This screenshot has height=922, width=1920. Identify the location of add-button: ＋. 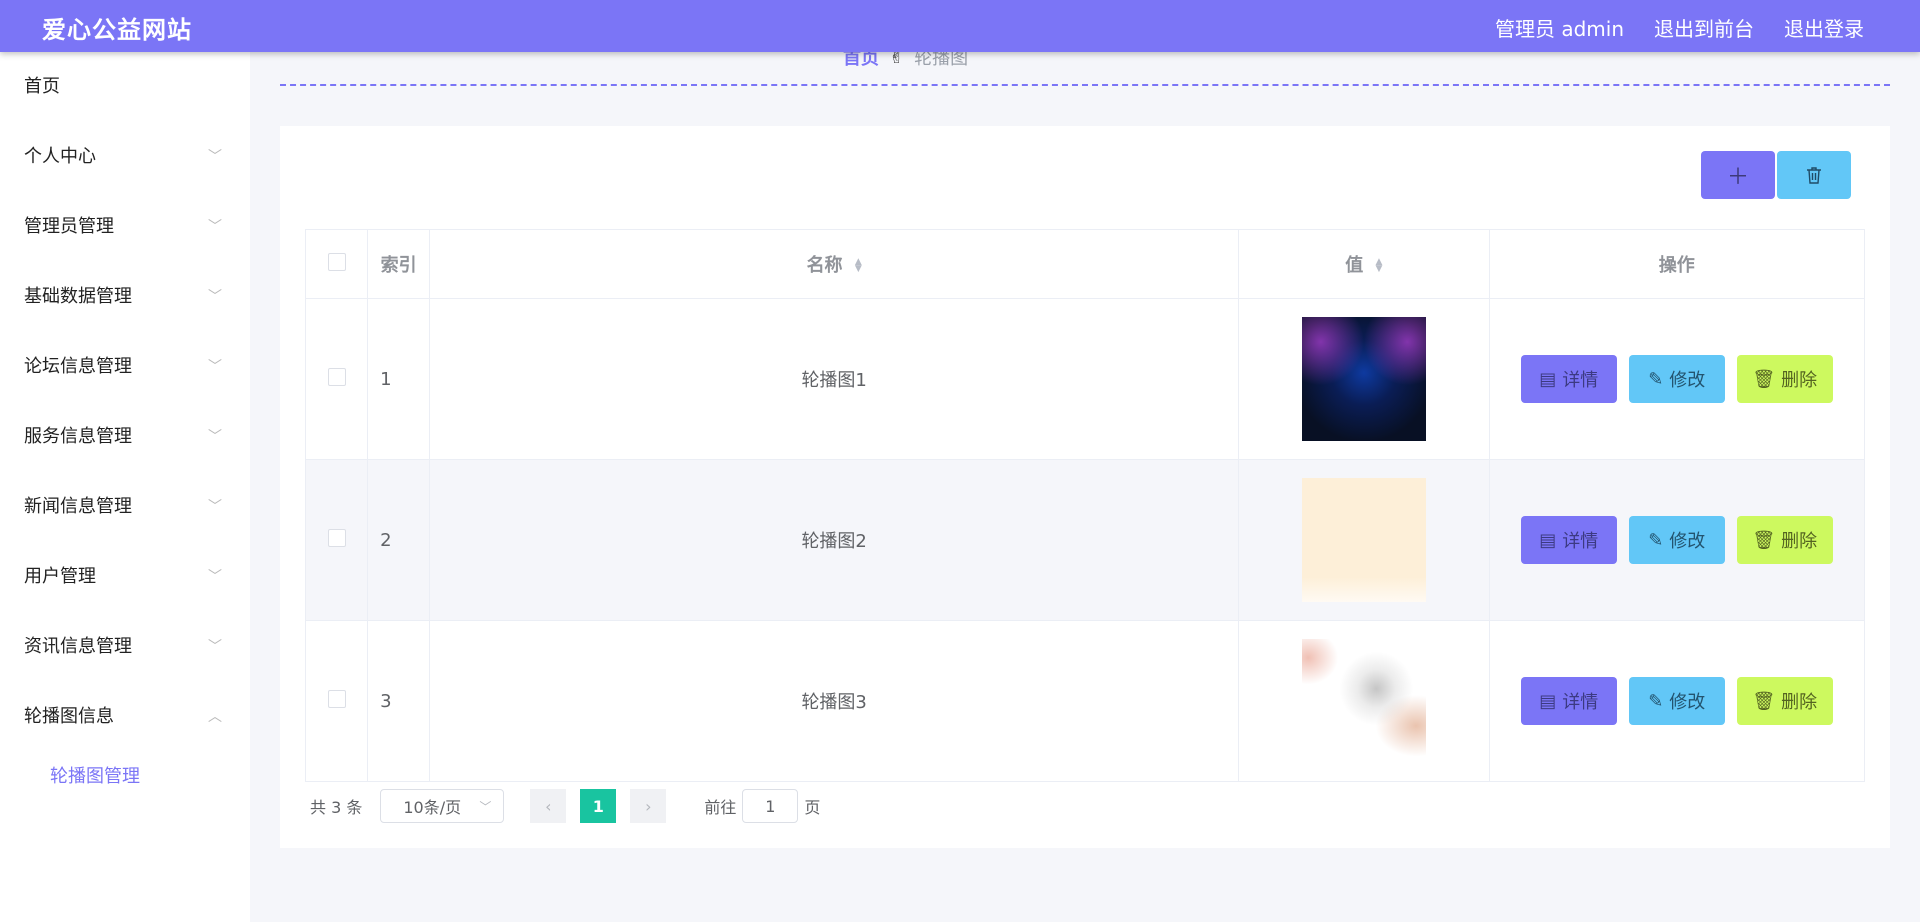
(1738, 175).